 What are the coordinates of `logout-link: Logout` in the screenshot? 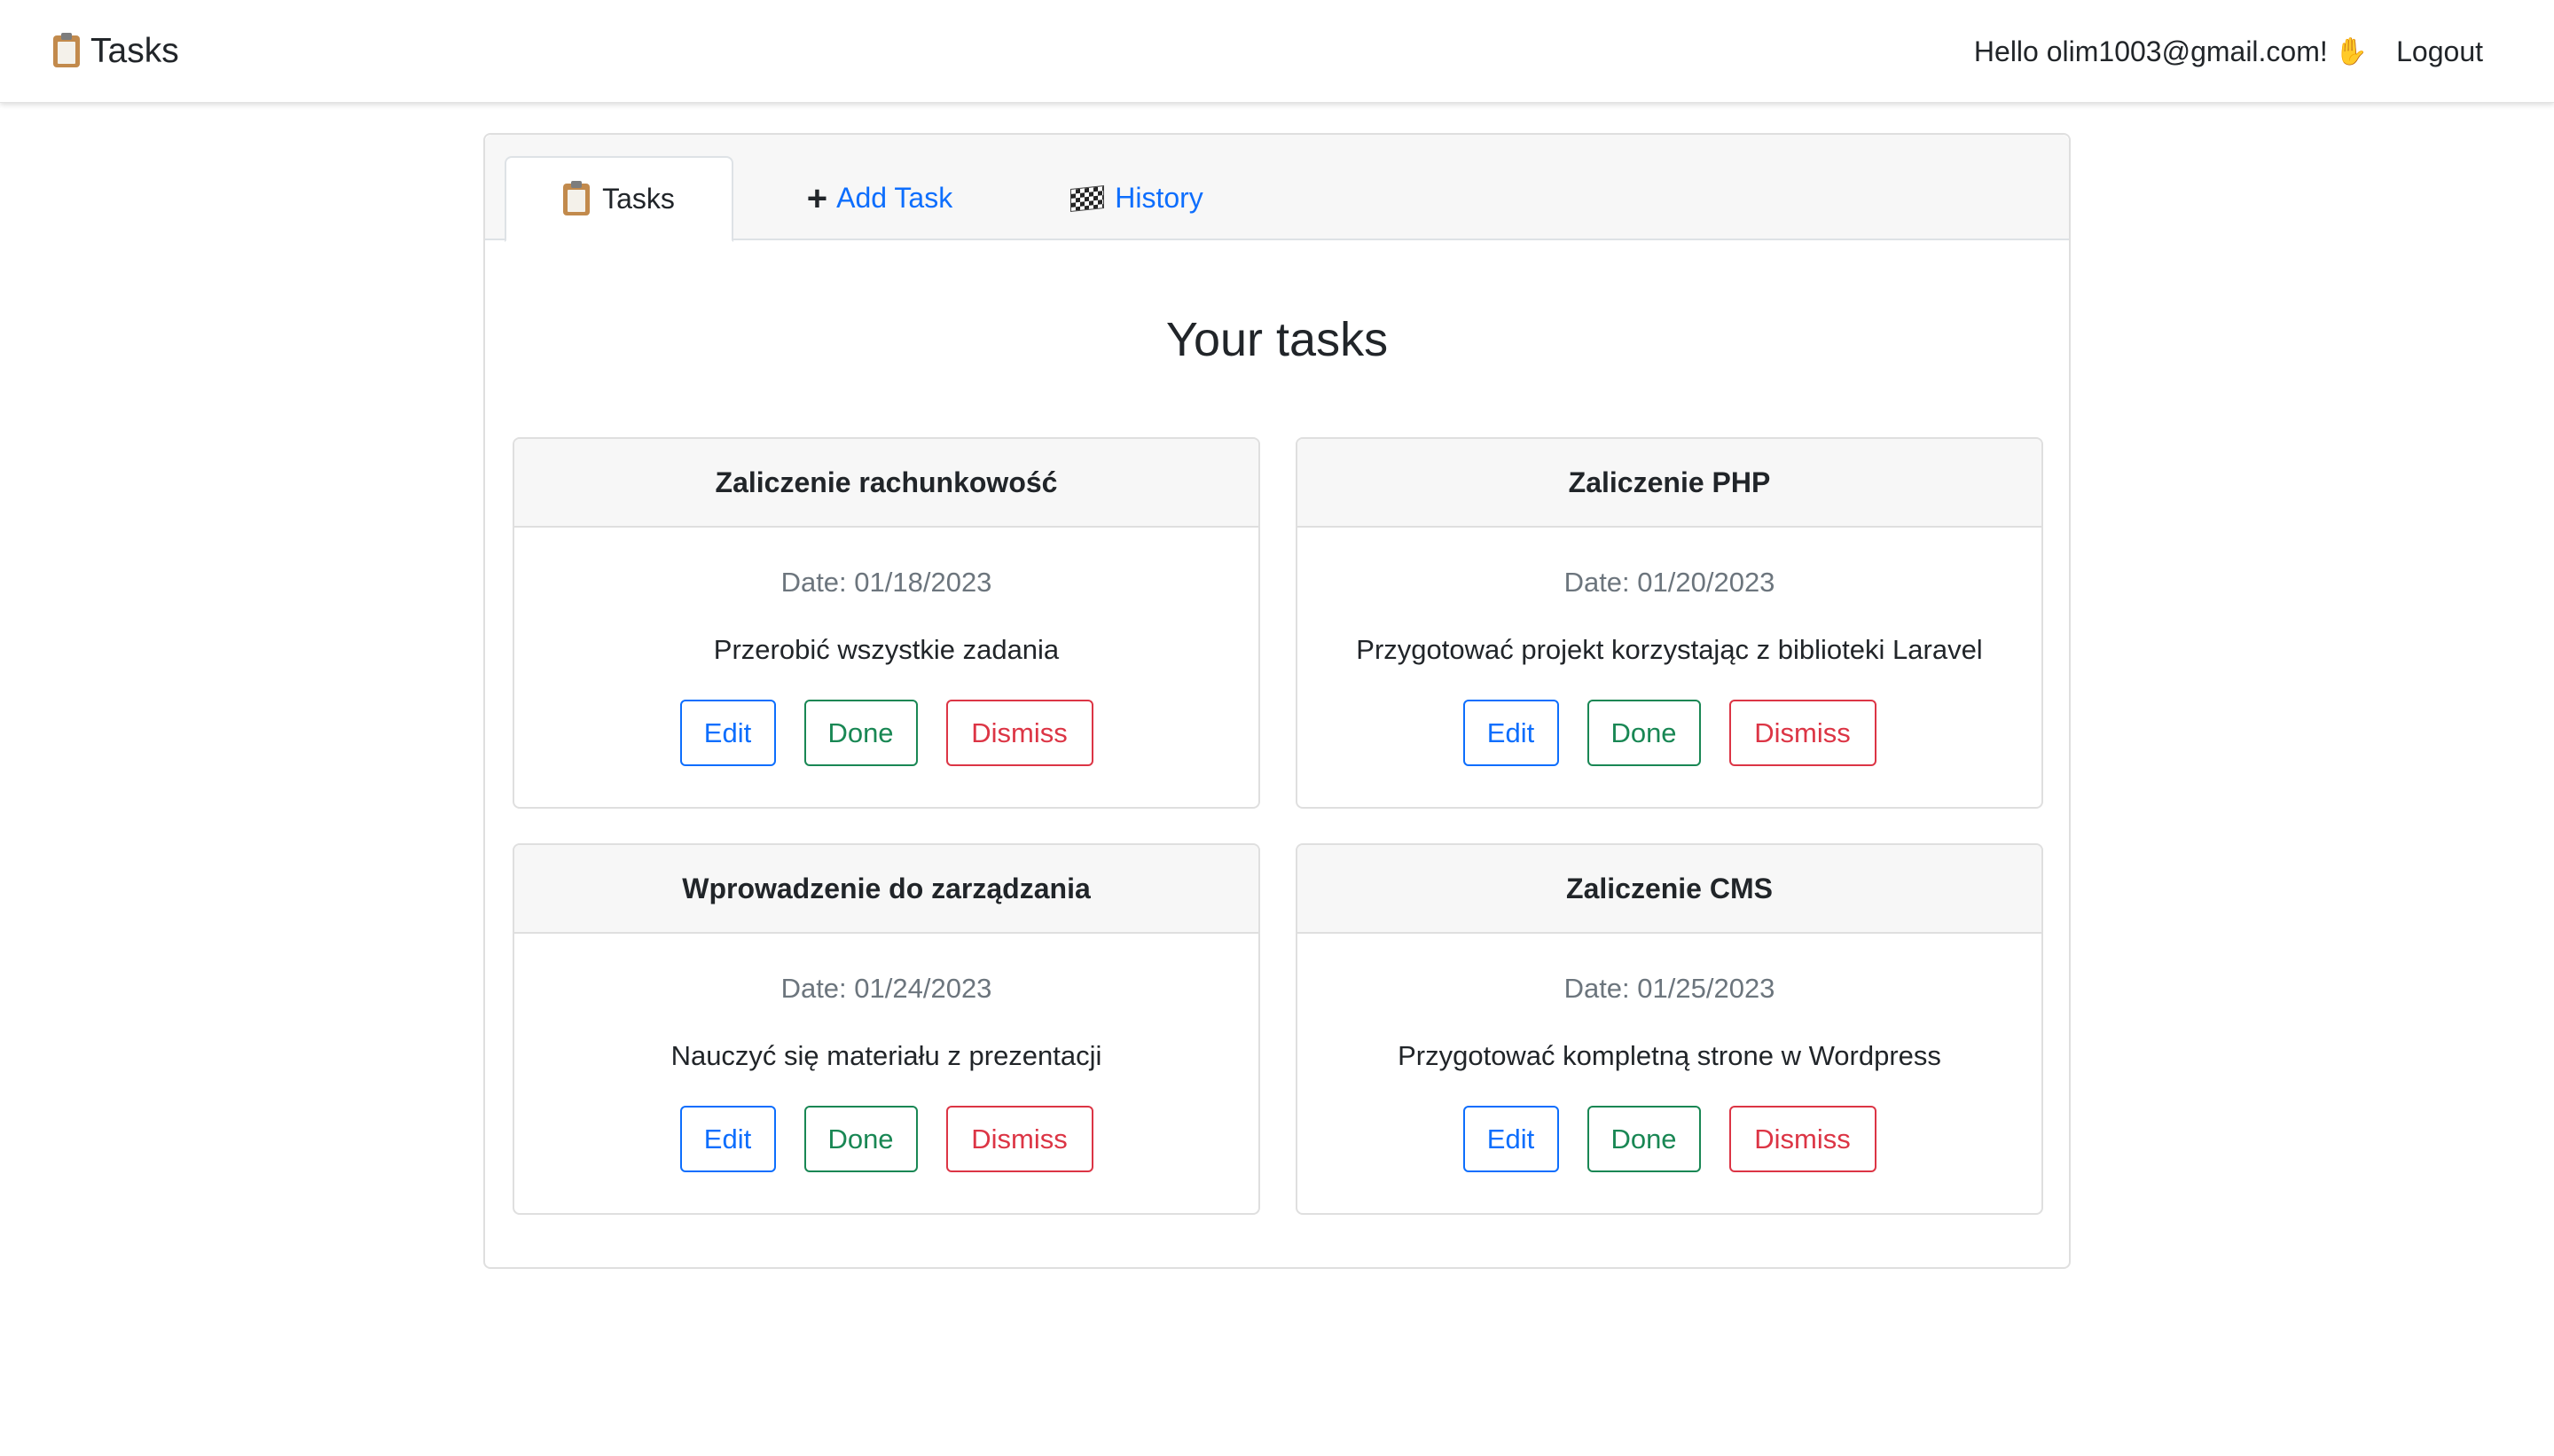 It's located at (2439, 51).